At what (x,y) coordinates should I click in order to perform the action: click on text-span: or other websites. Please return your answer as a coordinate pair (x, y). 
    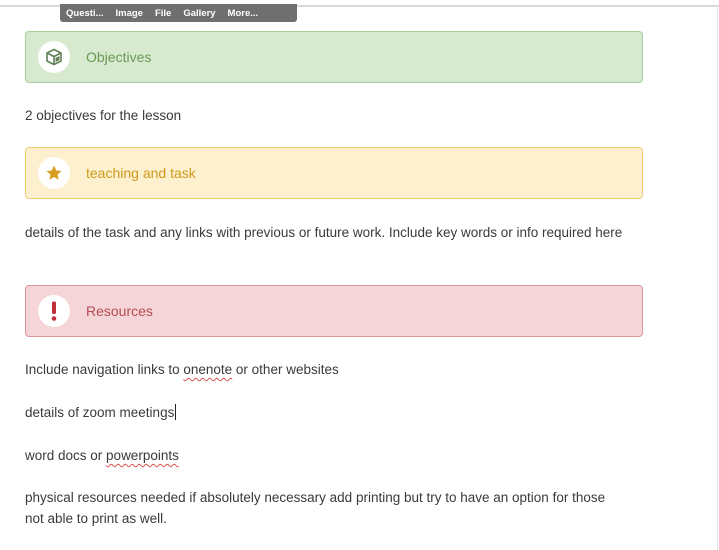
    Looking at the image, I should click on (285, 369).